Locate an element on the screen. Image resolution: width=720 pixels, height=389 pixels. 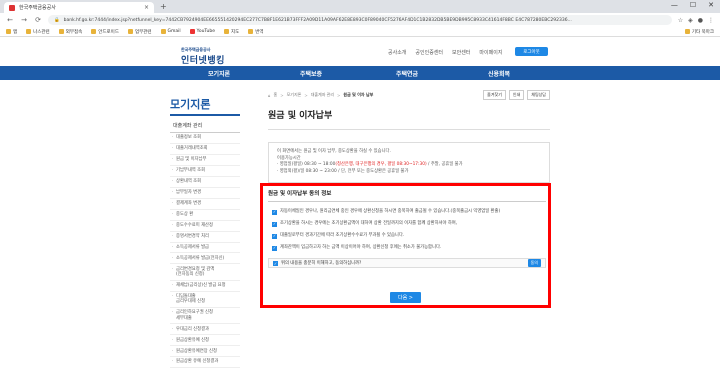
bookmark-gmail: Gmail is located at coordinates (170, 31).